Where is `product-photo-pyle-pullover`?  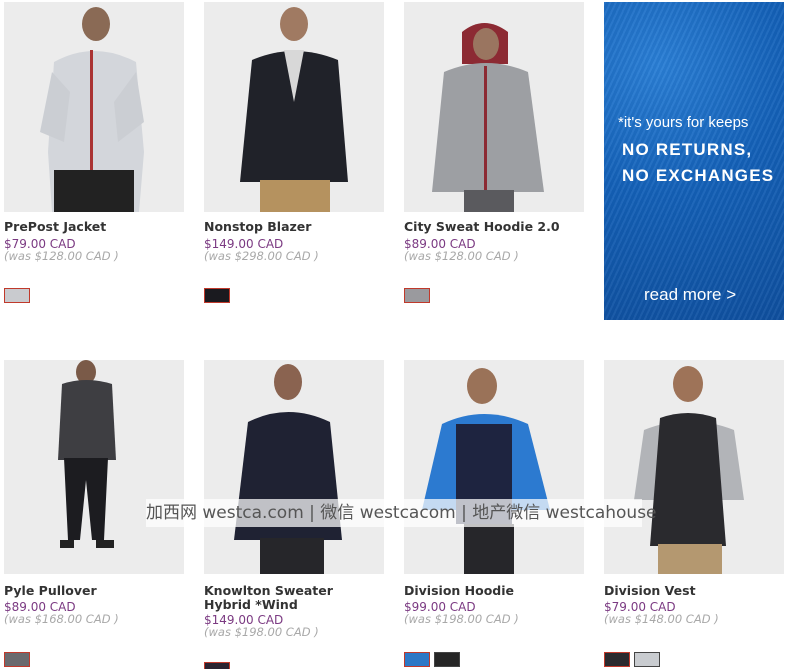
product-photo-pyle-pullover is located at coordinates (94, 467).